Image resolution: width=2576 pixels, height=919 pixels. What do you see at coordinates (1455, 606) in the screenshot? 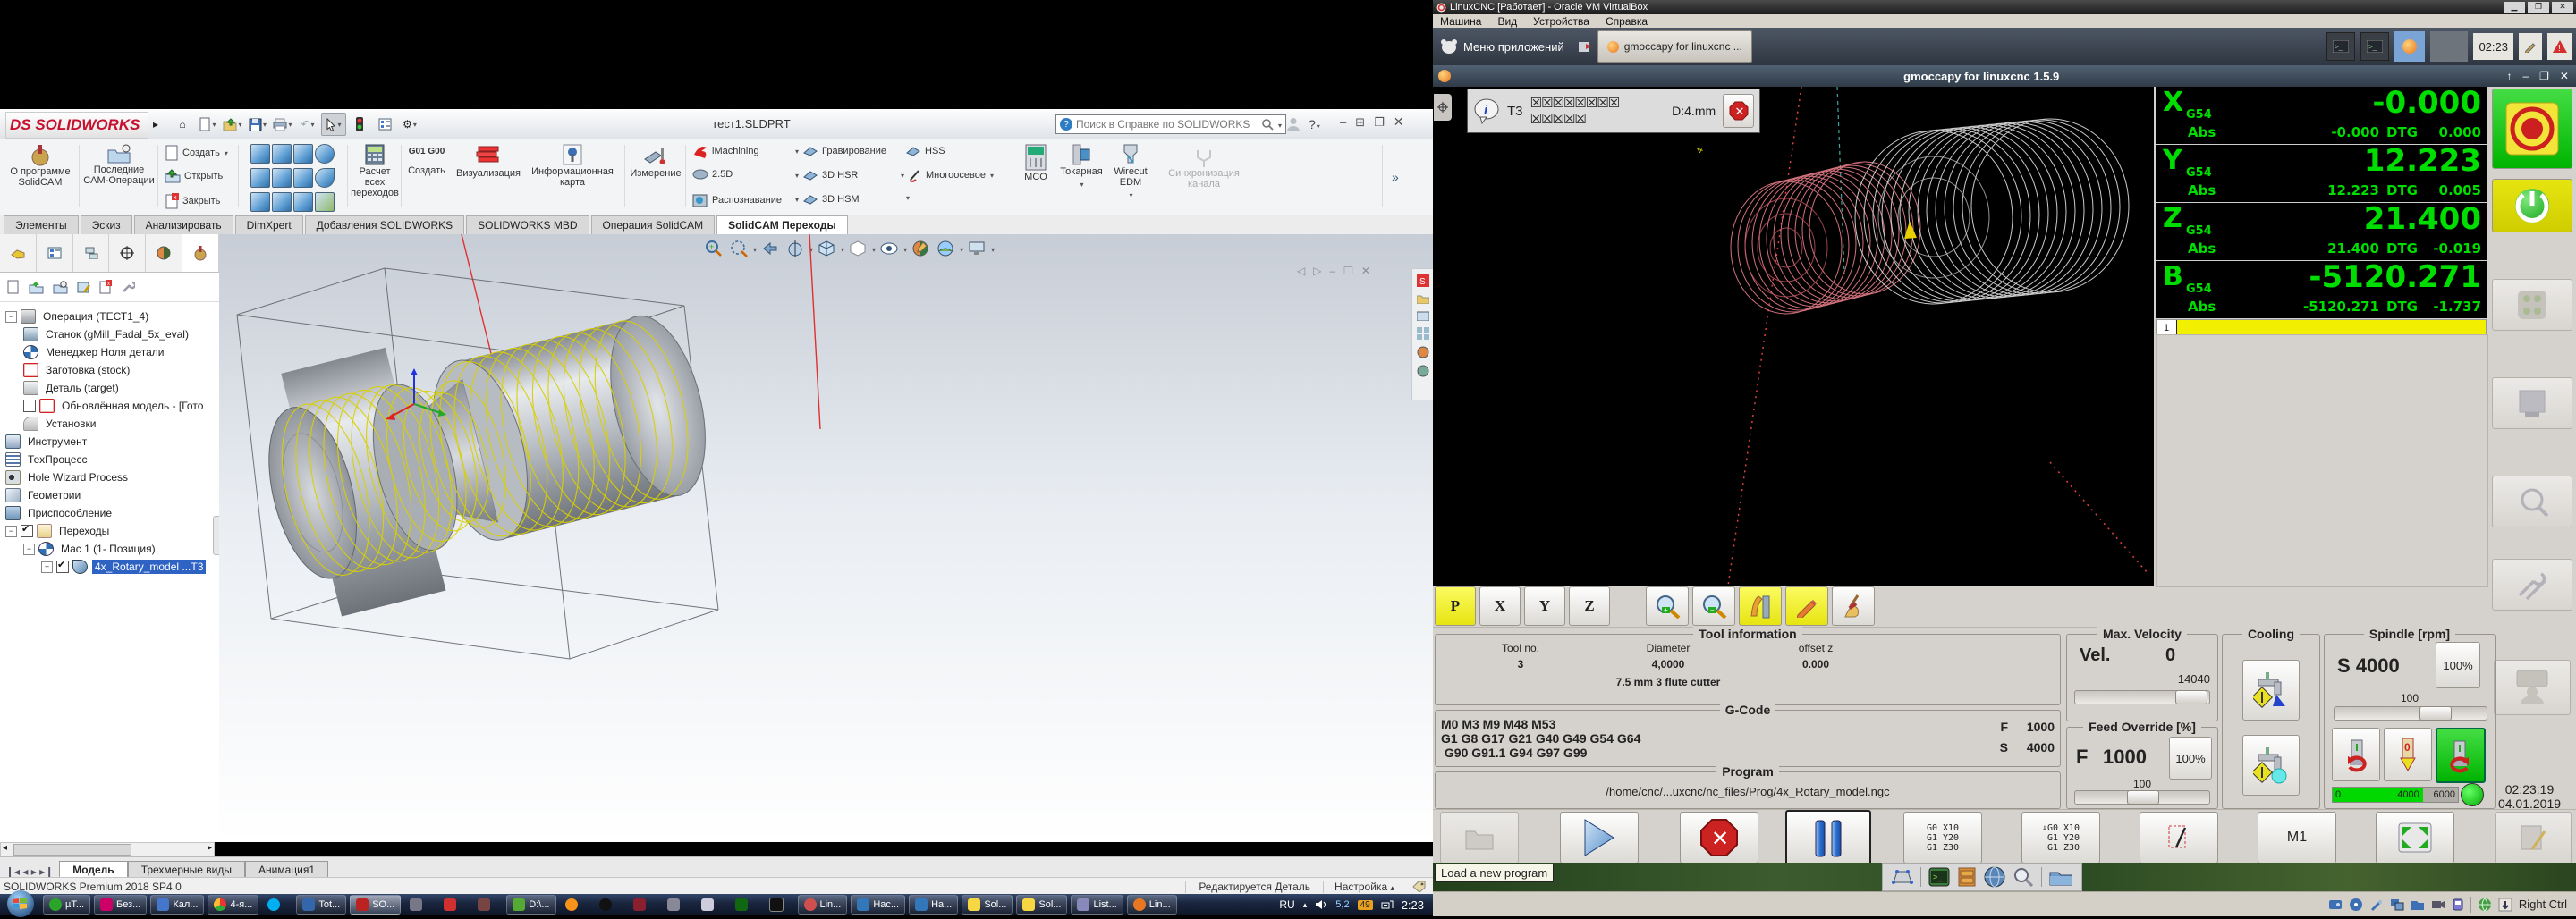
I see `view-p-button: P` at bounding box center [1455, 606].